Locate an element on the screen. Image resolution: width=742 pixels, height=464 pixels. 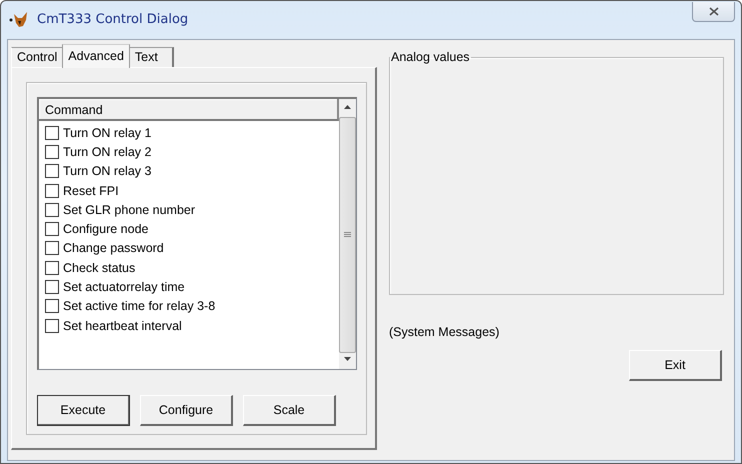
scroll-down-icon is located at coordinates (347, 359).